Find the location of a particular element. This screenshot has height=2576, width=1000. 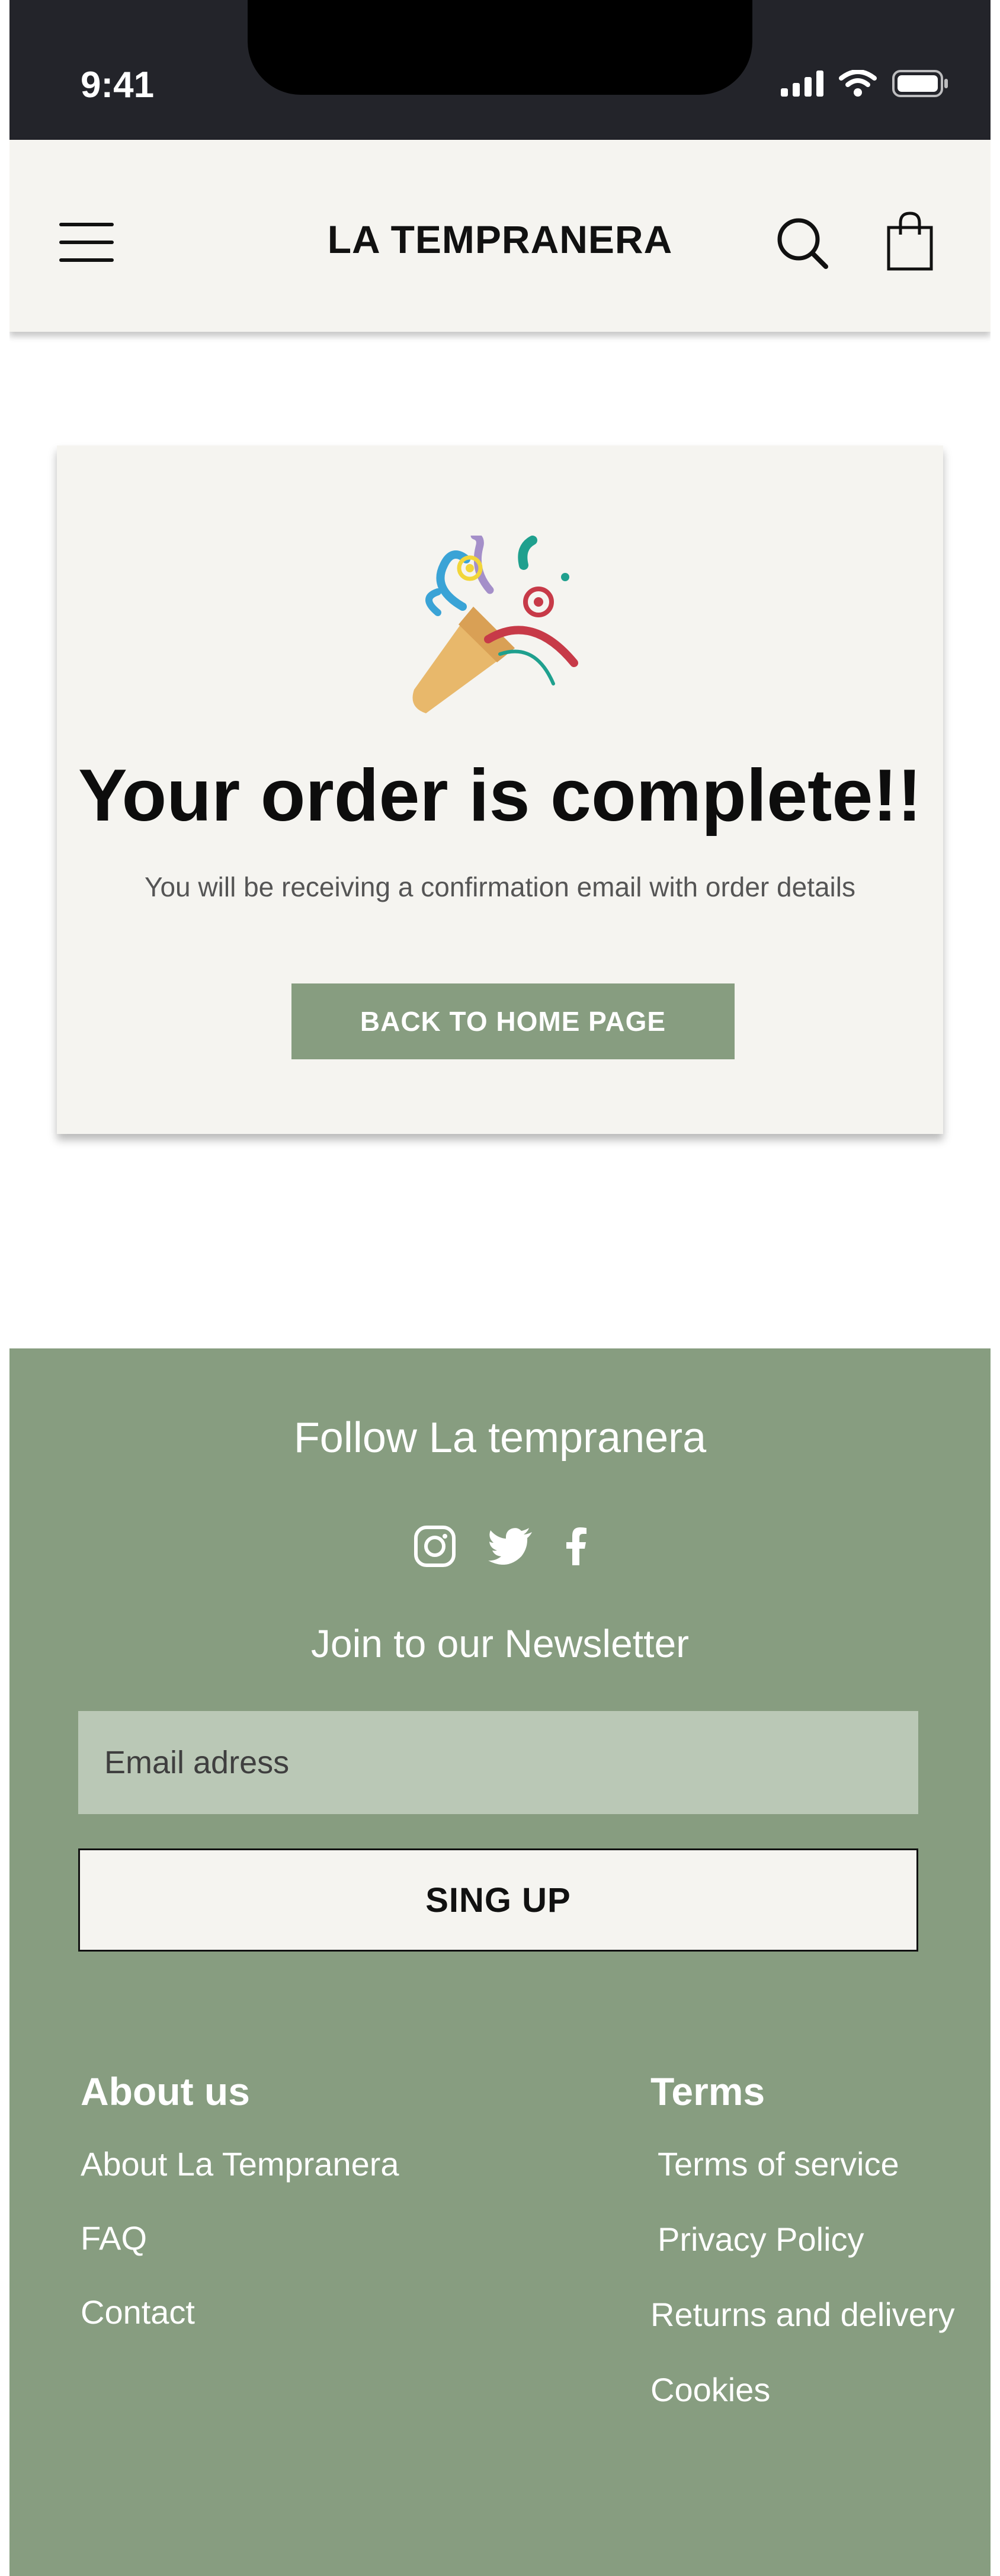

terms-heading: Terms is located at coordinates (707, 2091).